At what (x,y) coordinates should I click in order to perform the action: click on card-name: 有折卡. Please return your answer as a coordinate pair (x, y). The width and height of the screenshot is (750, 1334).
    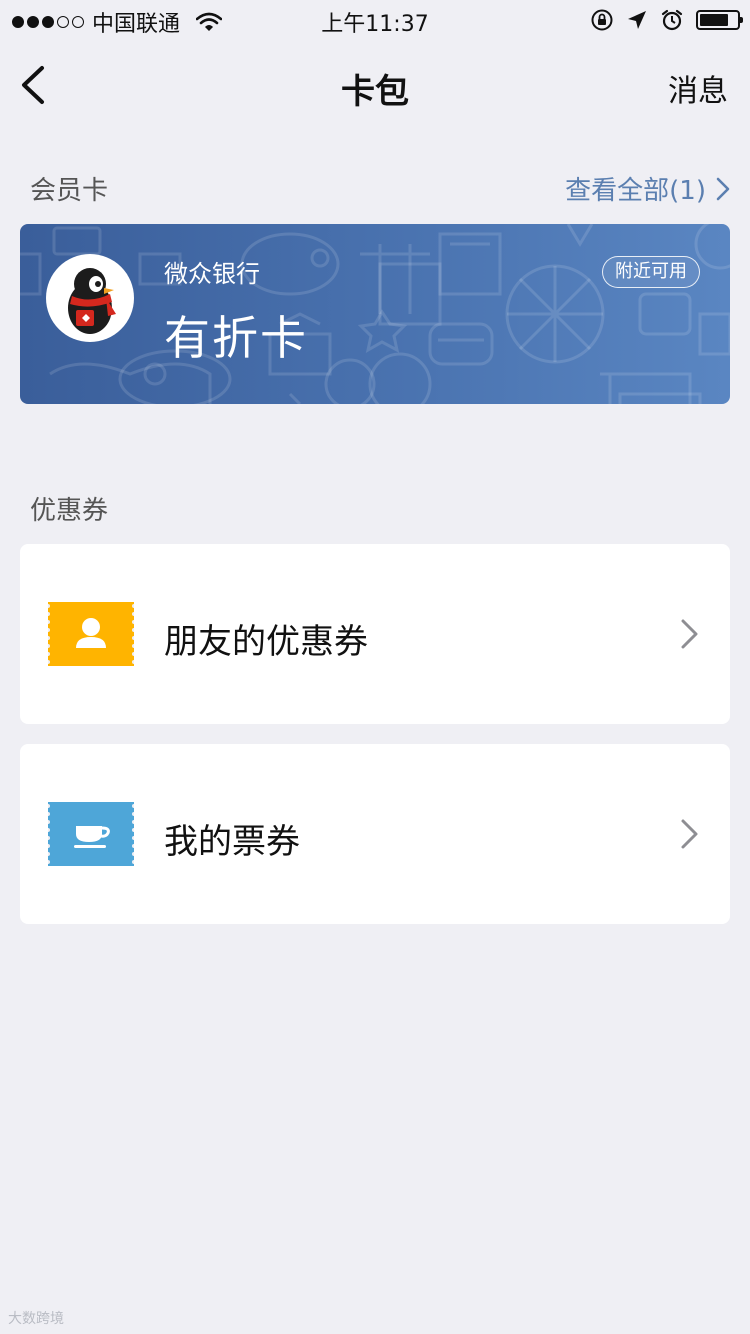
    Looking at the image, I should click on (236, 338).